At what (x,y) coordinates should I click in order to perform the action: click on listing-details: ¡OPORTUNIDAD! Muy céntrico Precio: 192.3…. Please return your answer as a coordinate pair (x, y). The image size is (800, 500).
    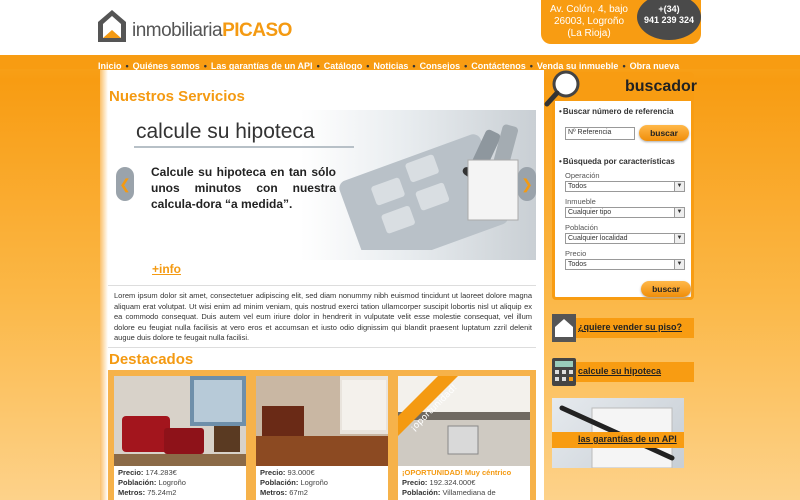
    Looking at the image, I should click on (457, 482).